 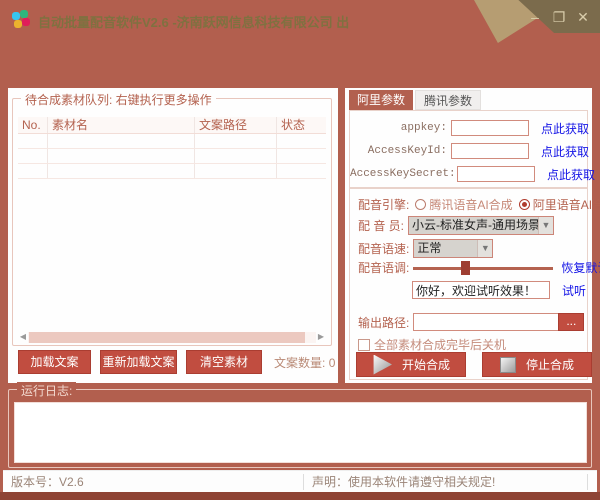 I want to click on titlebar: 自动批量配音软件V2.6 -济南跃网信息科技有限公司 出 – ❐ ✕, so click(x=300, y=21).